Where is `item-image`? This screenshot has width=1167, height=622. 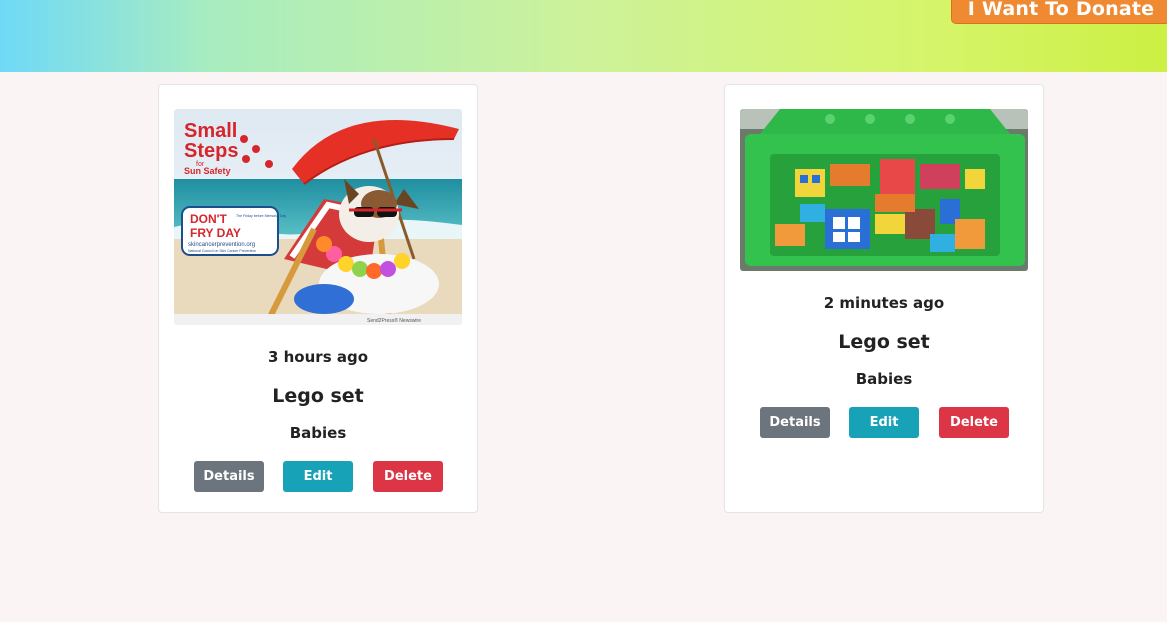 item-image is located at coordinates (884, 190).